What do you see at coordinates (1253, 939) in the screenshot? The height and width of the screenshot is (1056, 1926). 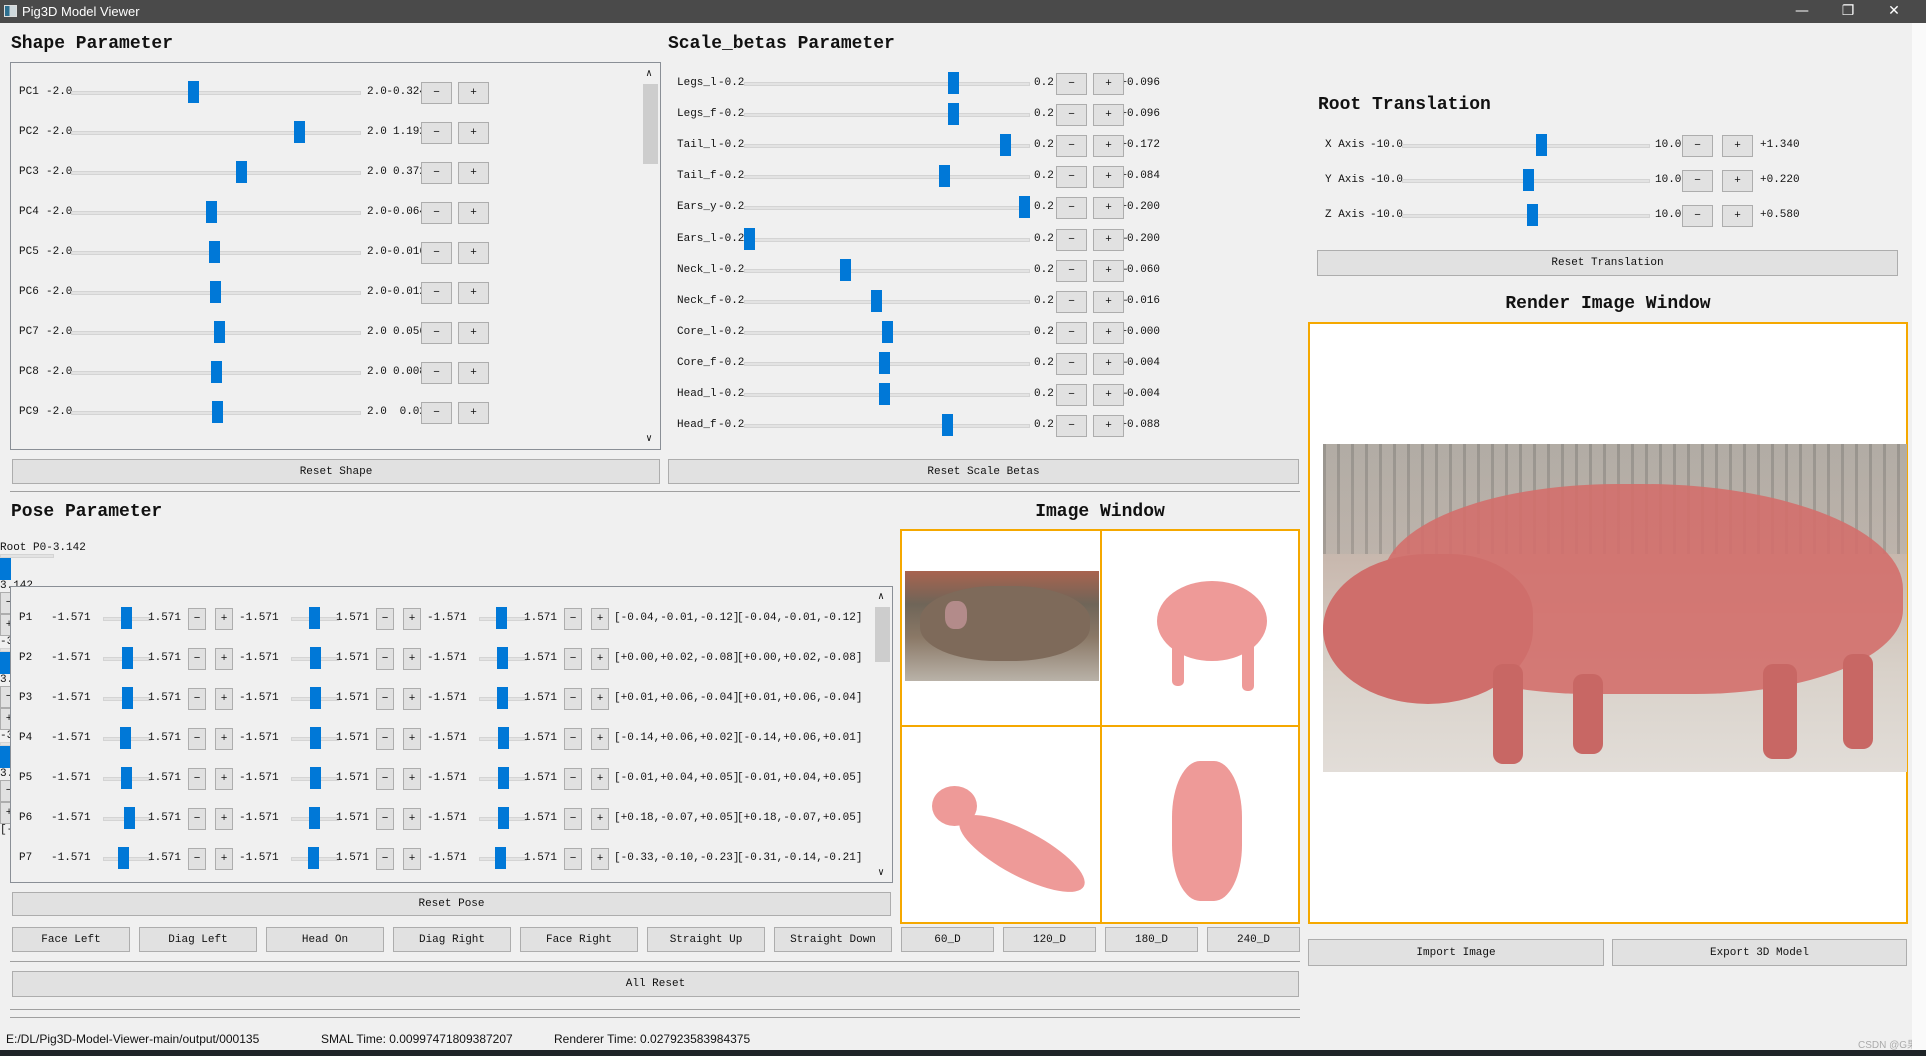 I see `view-240_d-button: 240_D` at bounding box center [1253, 939].